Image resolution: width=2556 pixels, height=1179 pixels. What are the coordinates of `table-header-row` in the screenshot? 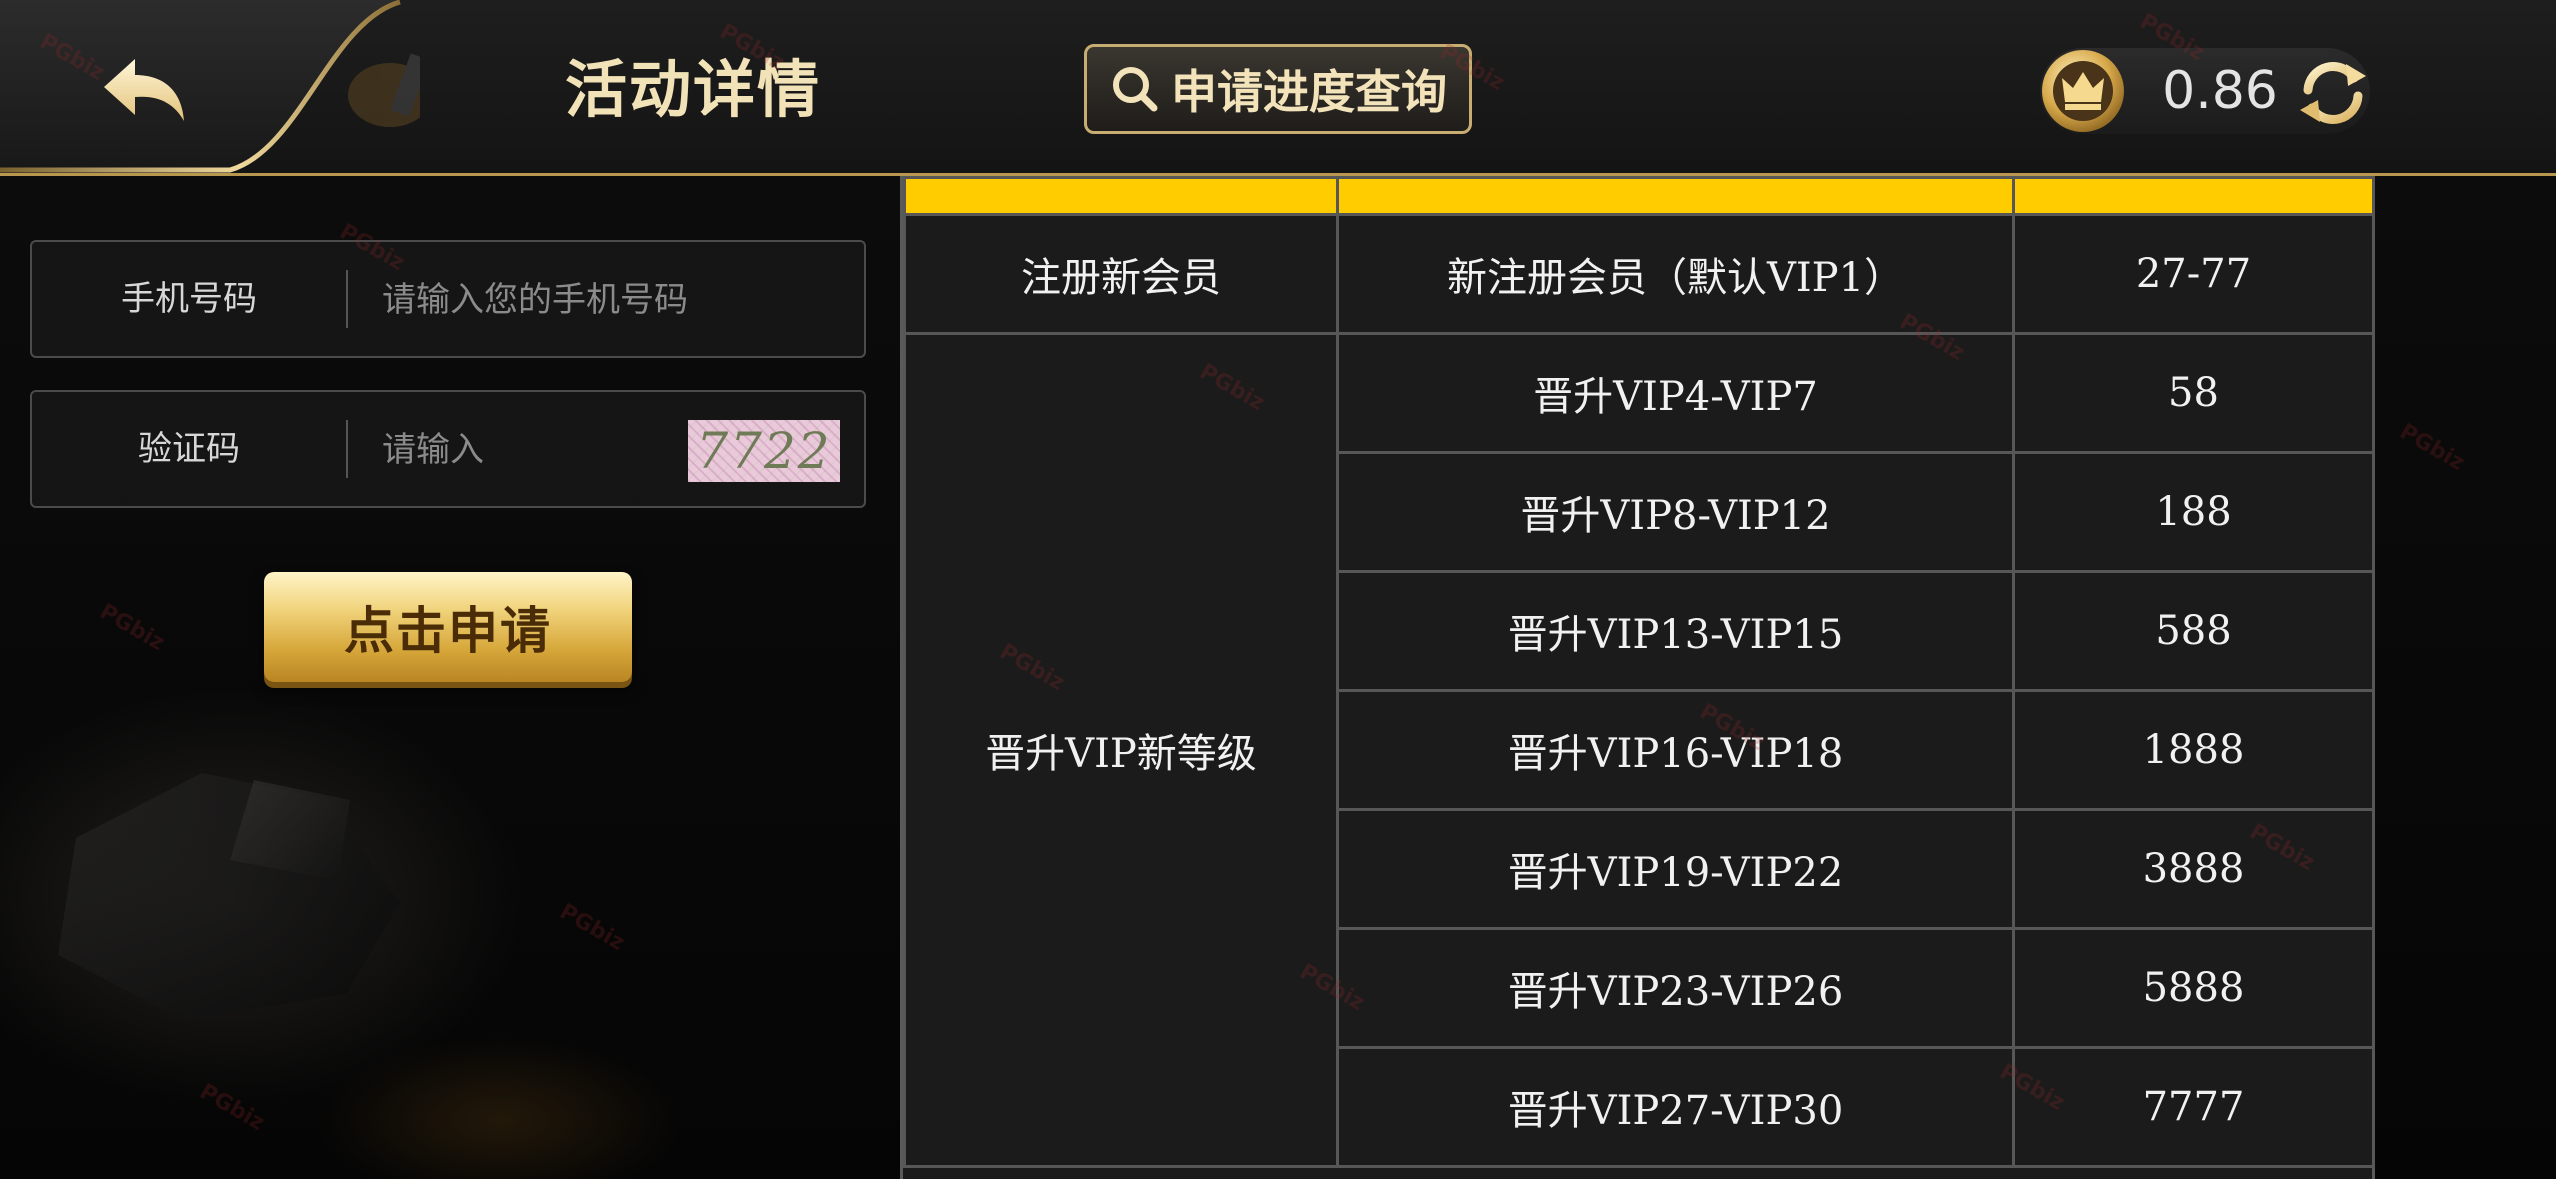 It's located at (1639, 196).